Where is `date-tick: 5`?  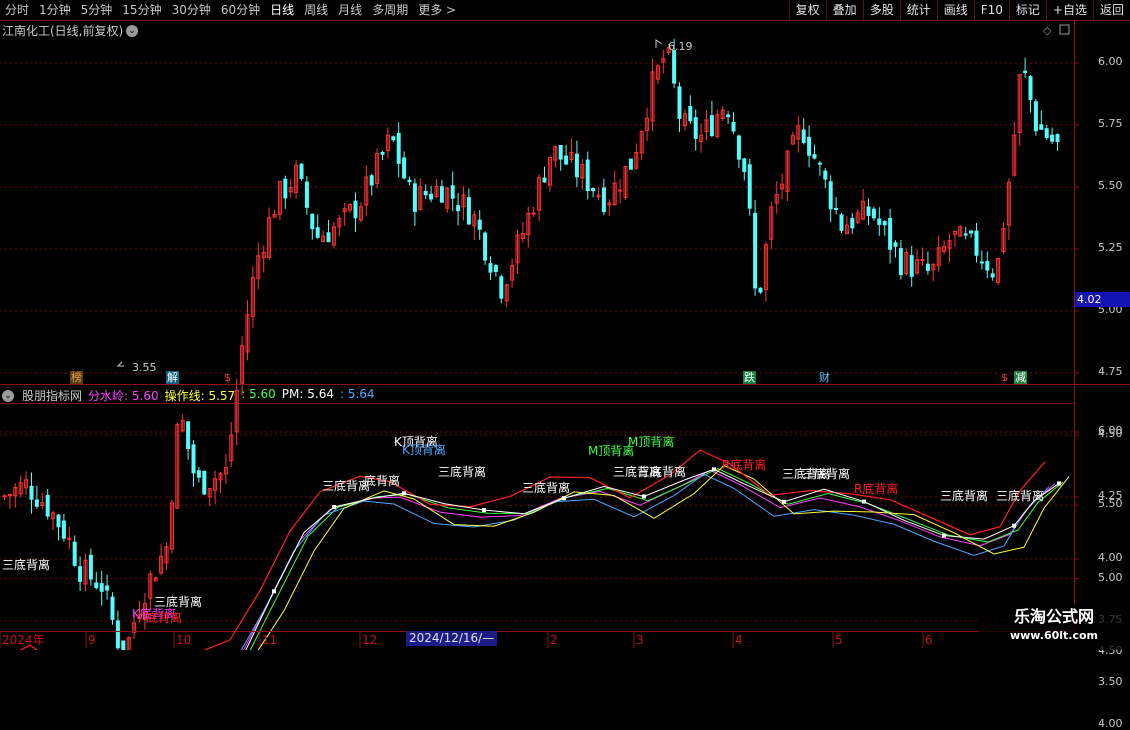 date-tick: 5 is located at coordinates (839, 640).